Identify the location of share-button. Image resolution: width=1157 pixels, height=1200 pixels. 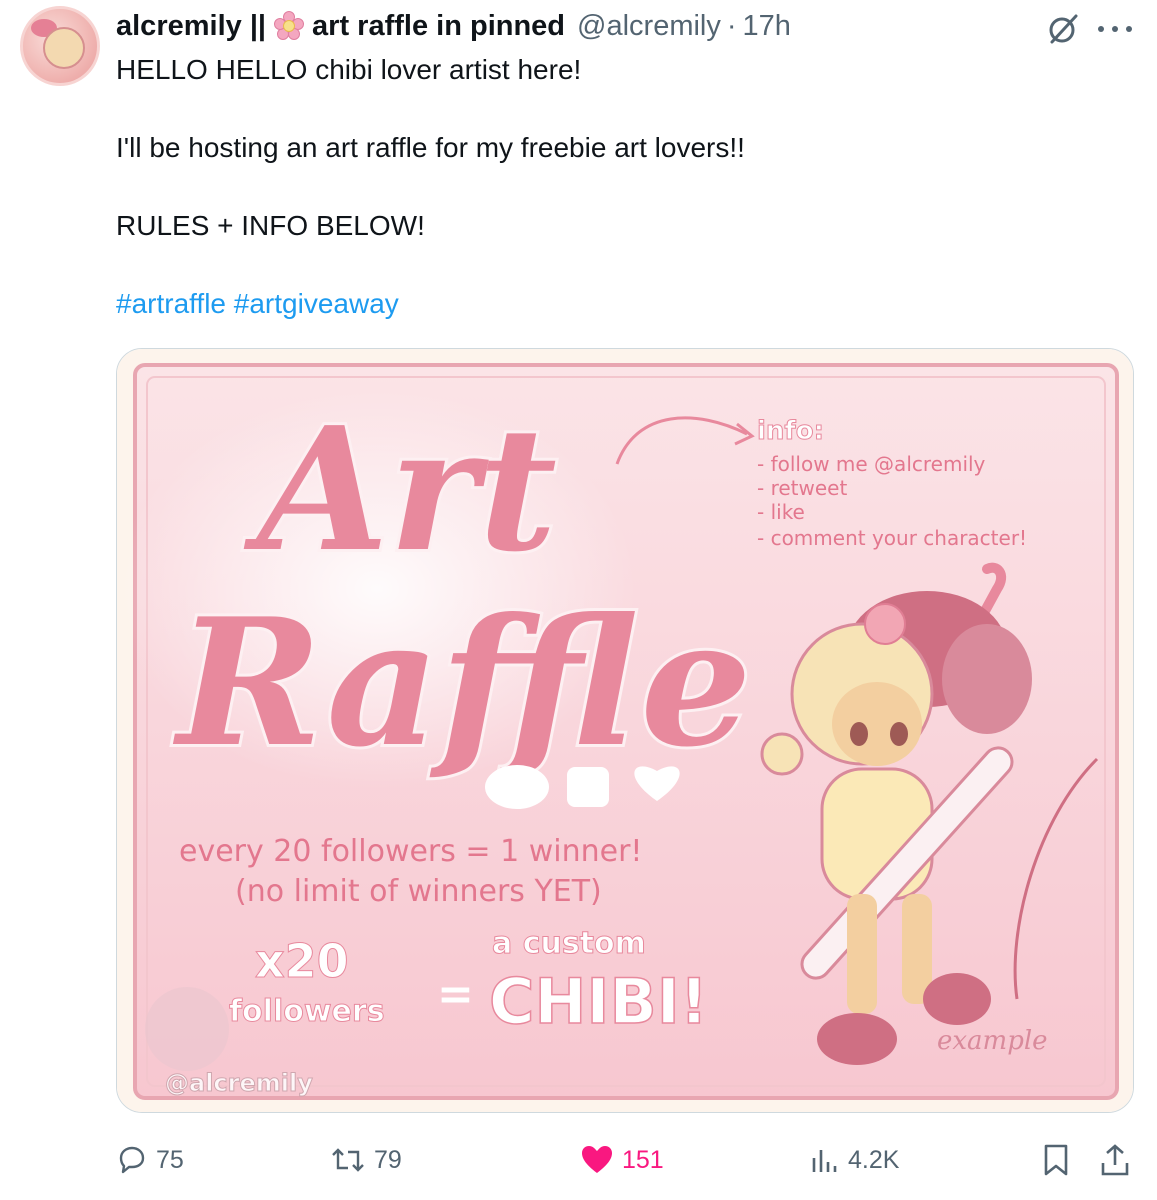
(1119, 1160).